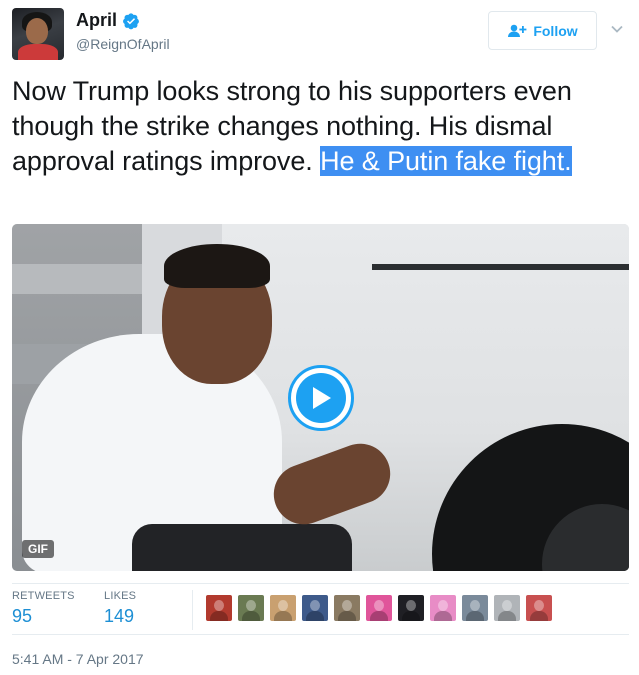 This screenshot has width=639, height=675. What do you see at coordinates (43, 596) in the screenshot?
I see `retweets-label: RETWEETS` at bounding box center [43, 596].